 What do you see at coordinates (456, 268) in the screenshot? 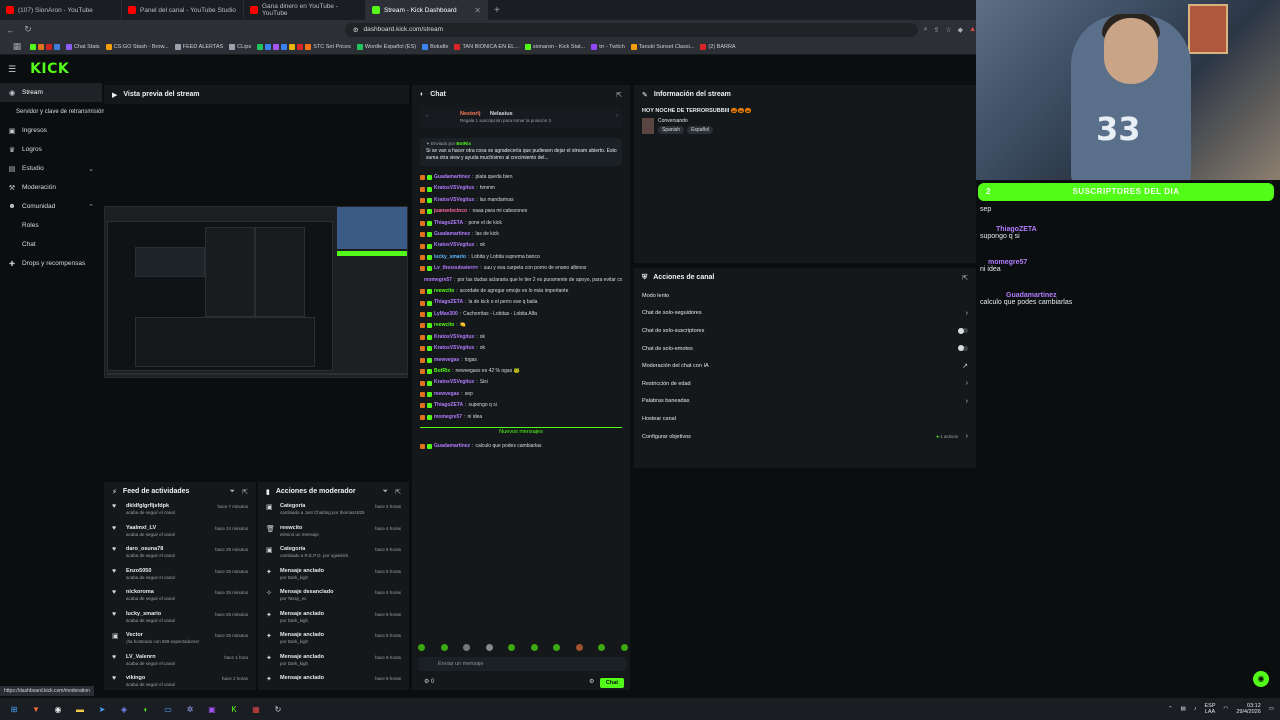
I see `chat-username: Lv_thesouleaterrrr` at bounding box center [456, 268].